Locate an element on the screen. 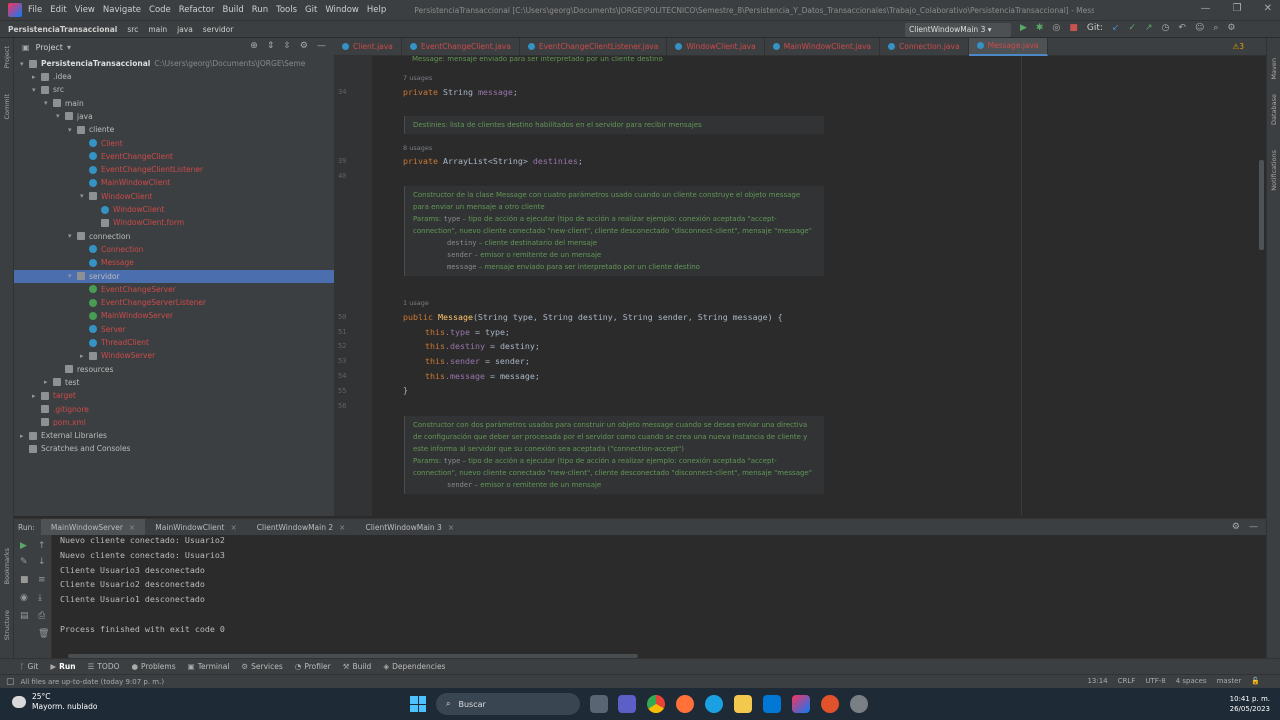  tree-item-windowserver: ▸ WindowServer is located at coordinates (174, 355).